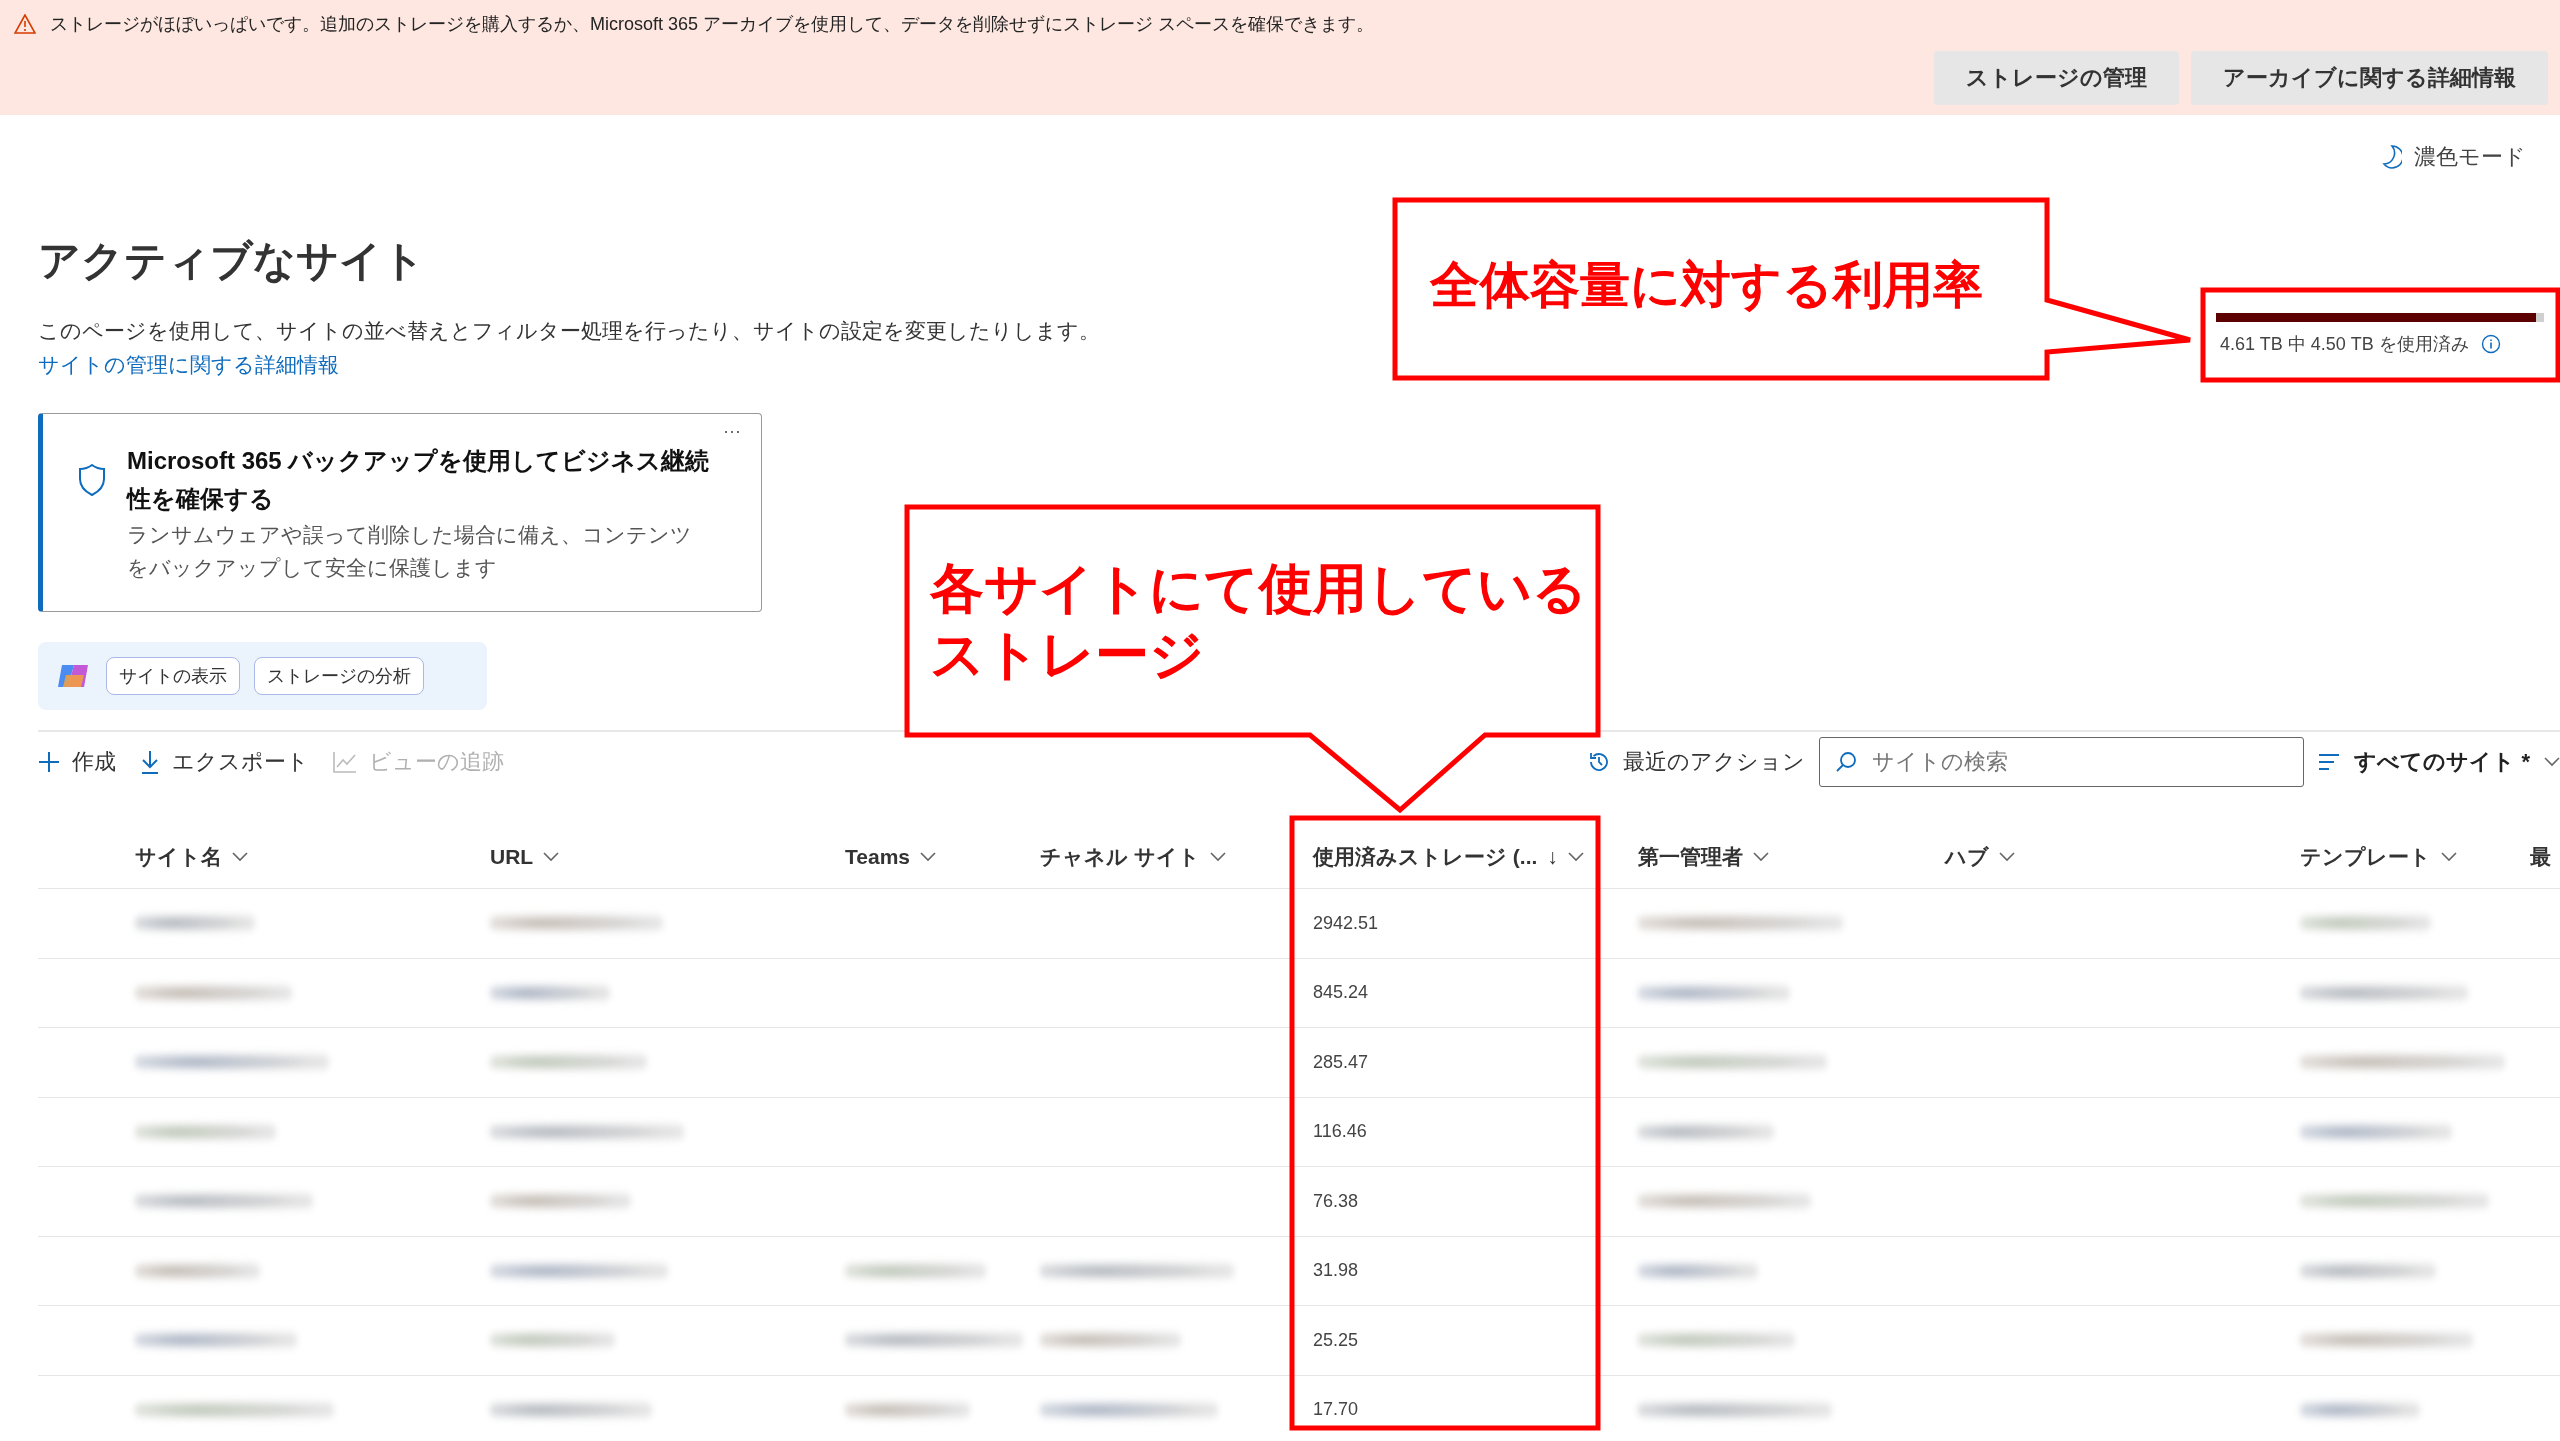  I want to click on column-header: サイト名, so click(178, 857).